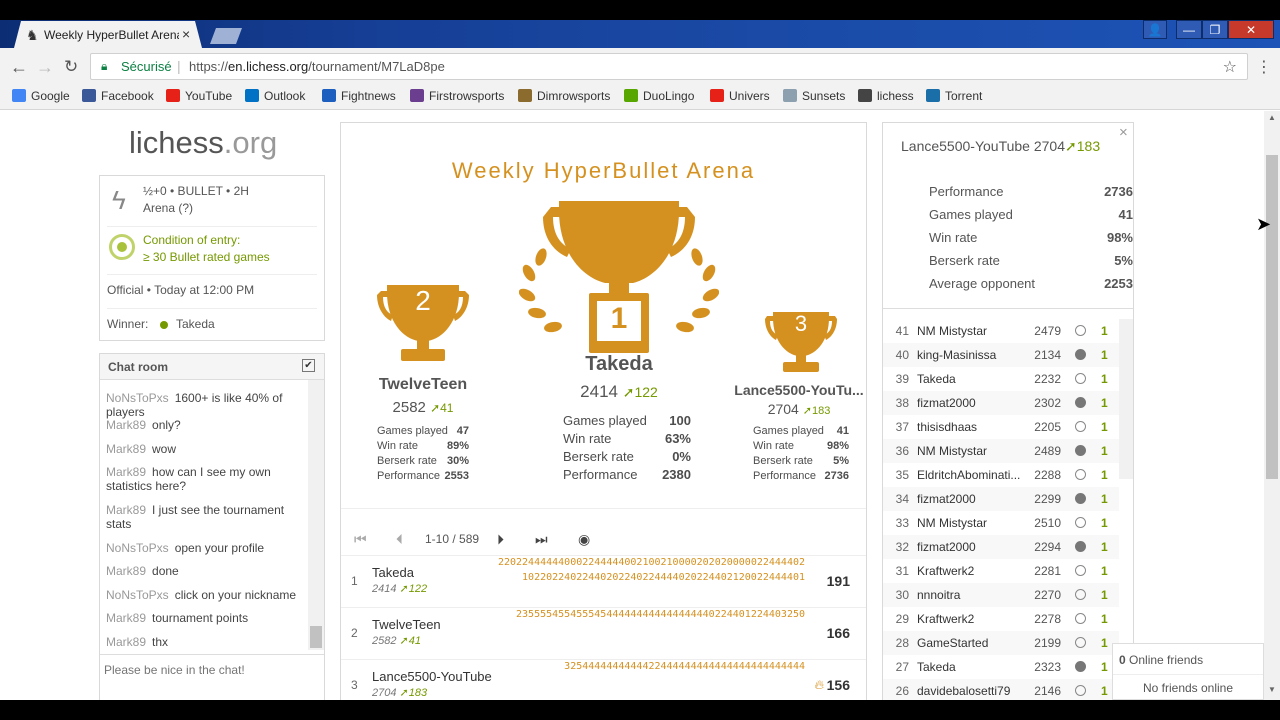 This screenshot has height=720, width=1280. Describe the element at coordinates (973, 355) in the screenshot. I see `opponent-name: king-Masinissa` at that location.